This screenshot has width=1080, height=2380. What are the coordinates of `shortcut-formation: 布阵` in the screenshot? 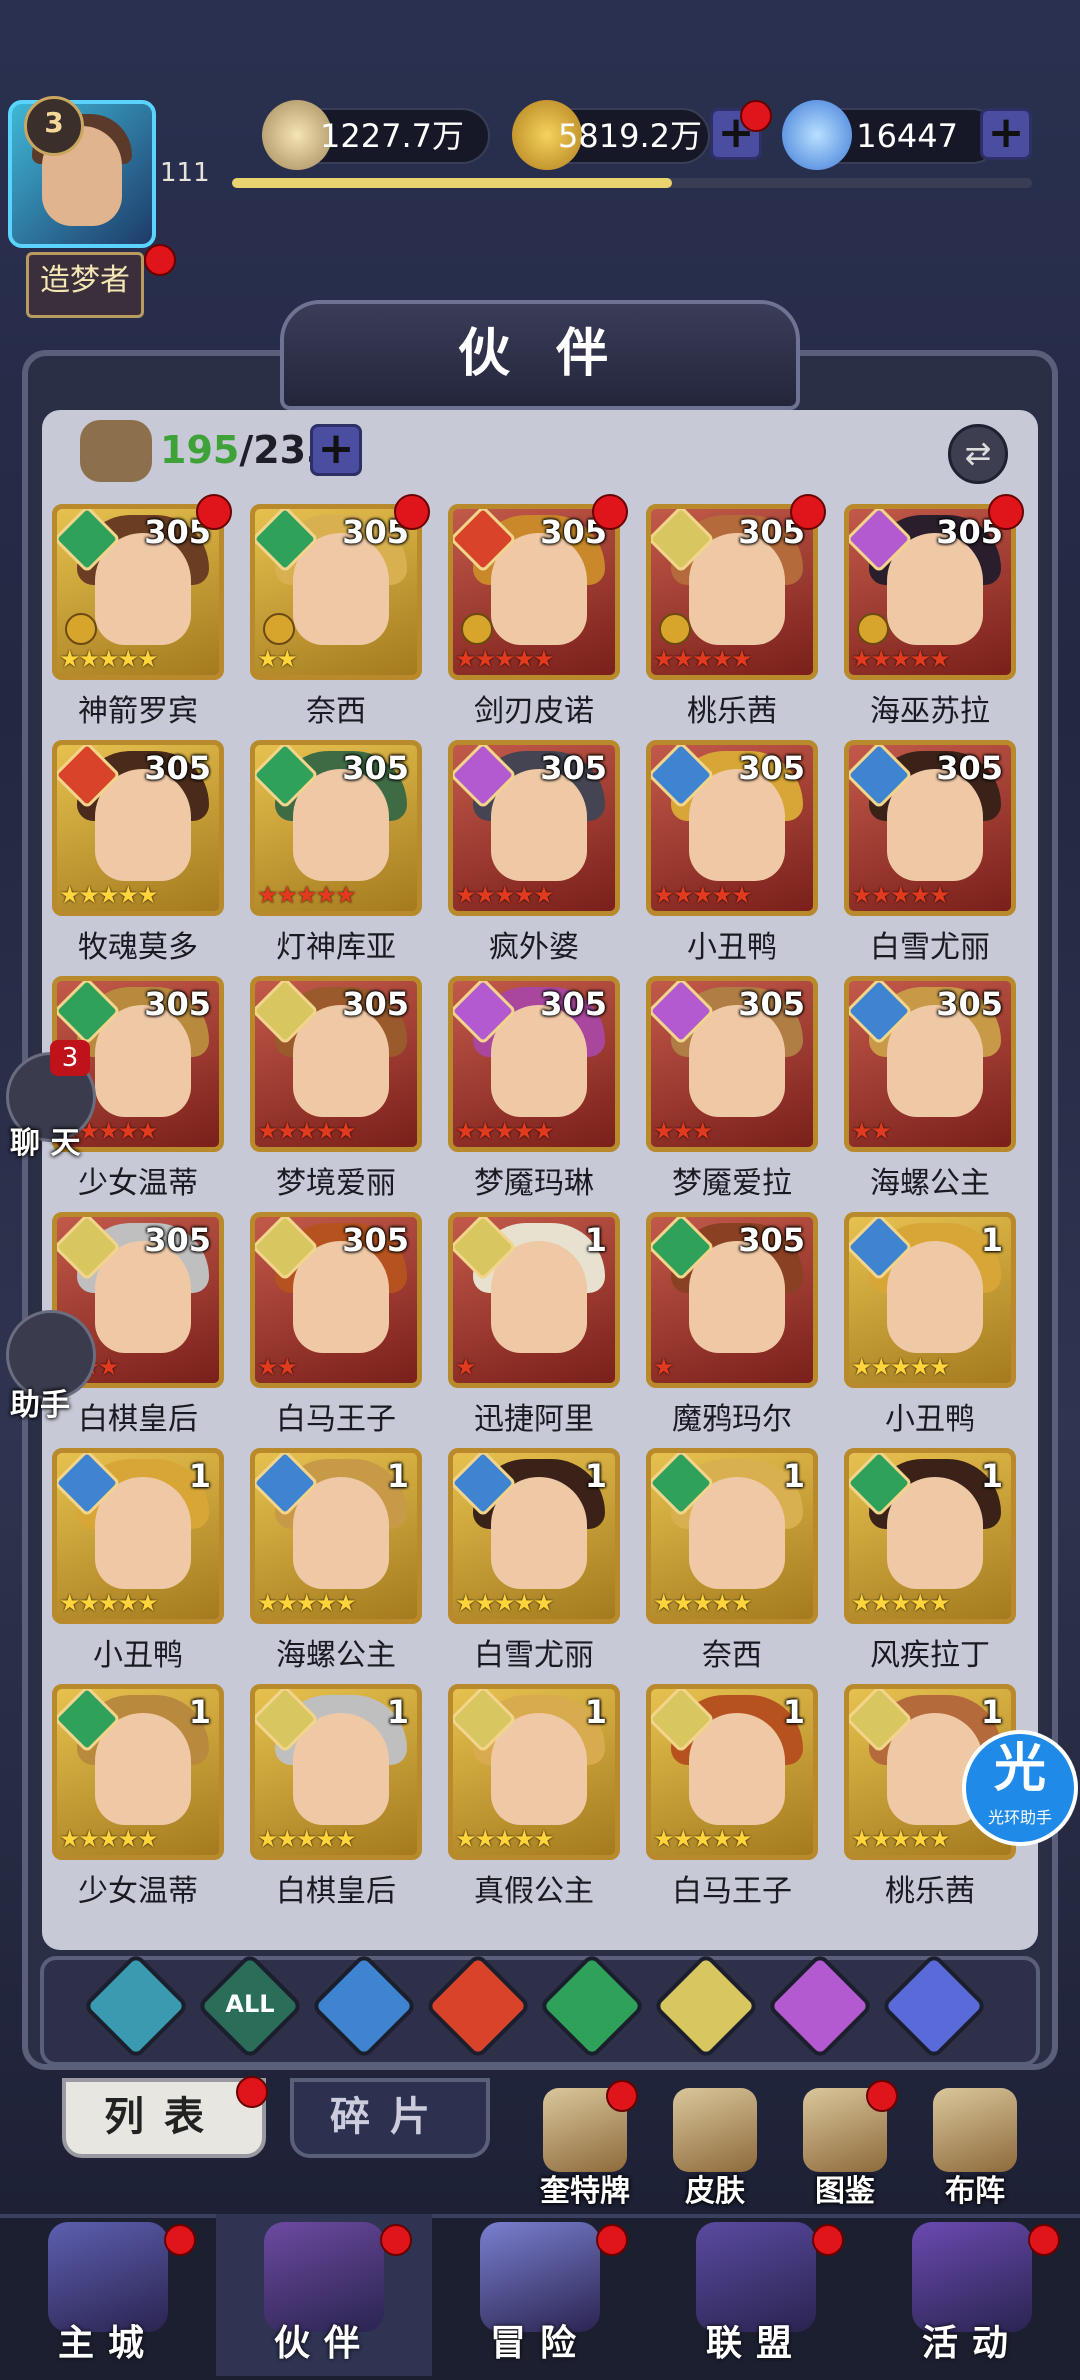 It's located at (975, 2149).